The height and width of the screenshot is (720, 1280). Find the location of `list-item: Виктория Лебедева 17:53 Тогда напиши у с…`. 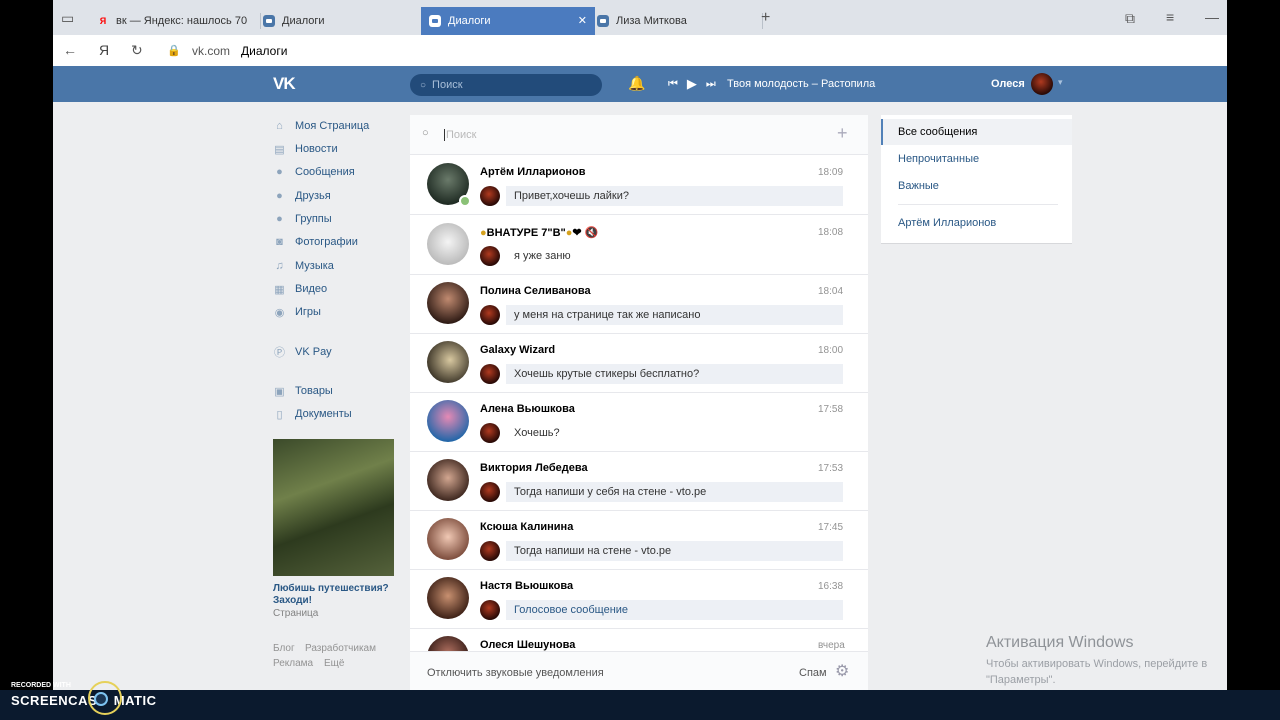

list-item: Виктория Лебедева 17:53 Тогда напиши у с… is located at coordinates (639, 481).